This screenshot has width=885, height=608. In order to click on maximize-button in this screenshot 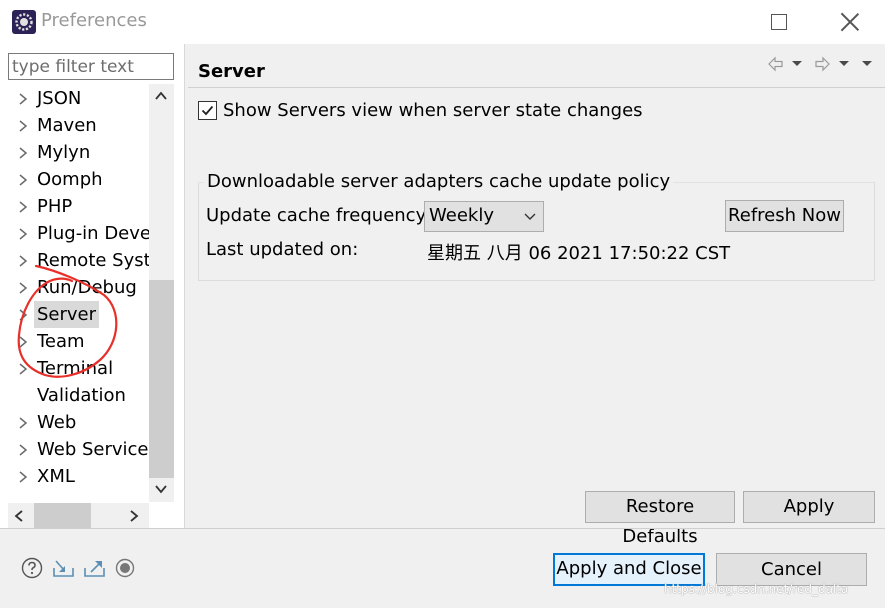, I will do `click(779, 22)`.